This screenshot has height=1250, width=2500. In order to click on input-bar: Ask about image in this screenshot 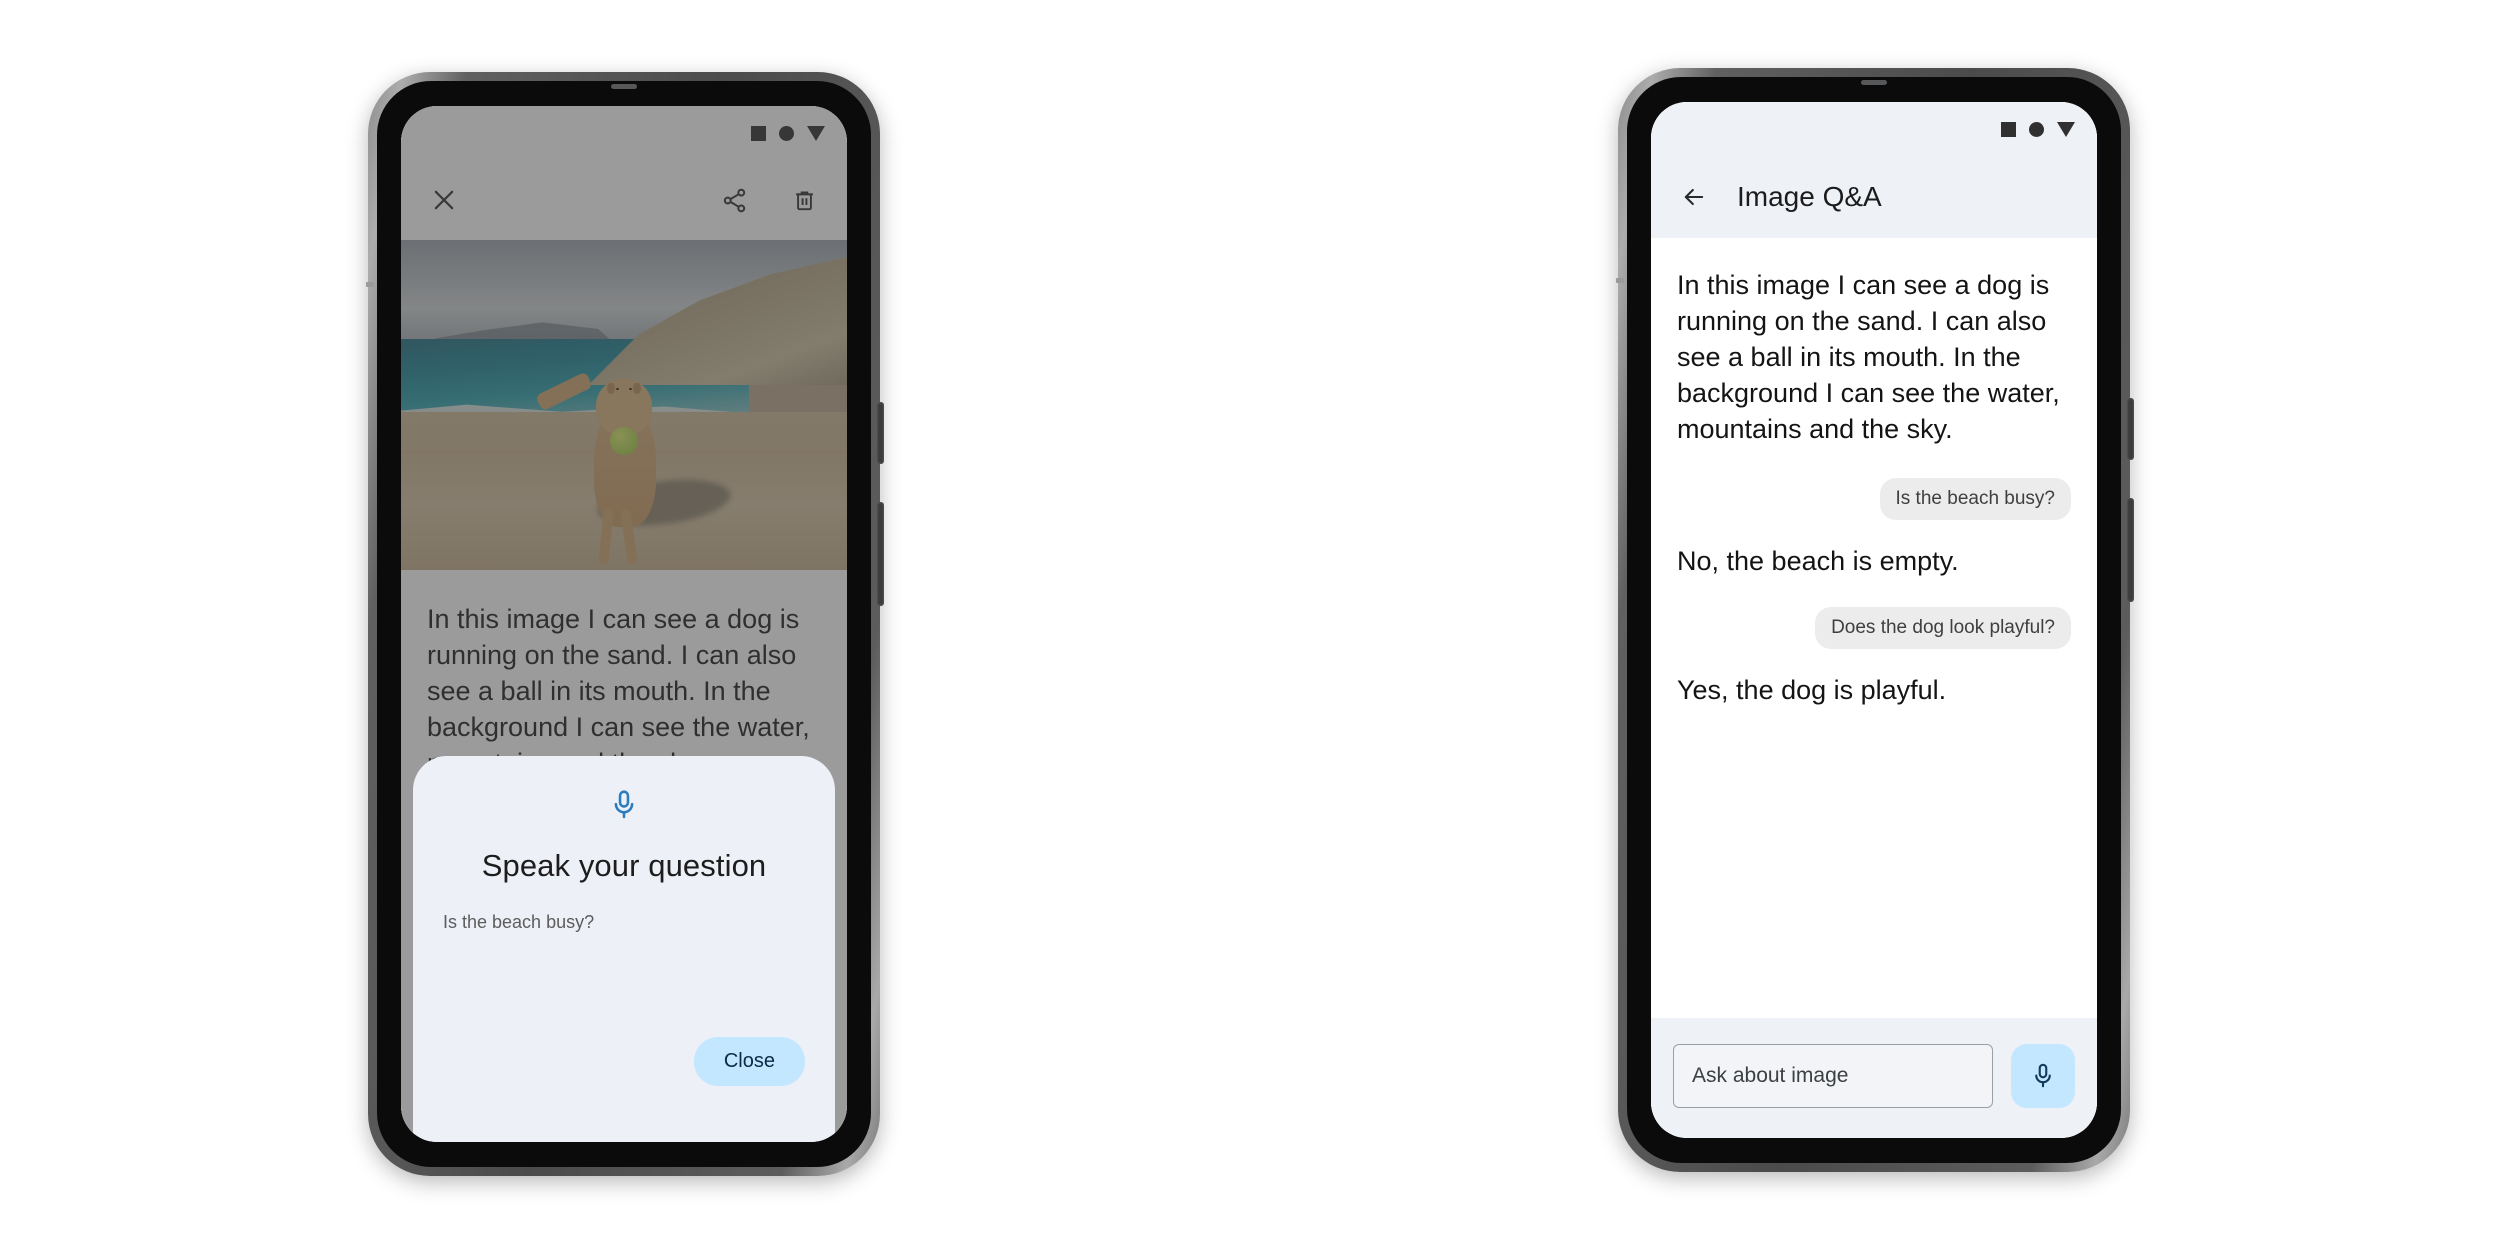, I will do `click(1874, 1078)`.